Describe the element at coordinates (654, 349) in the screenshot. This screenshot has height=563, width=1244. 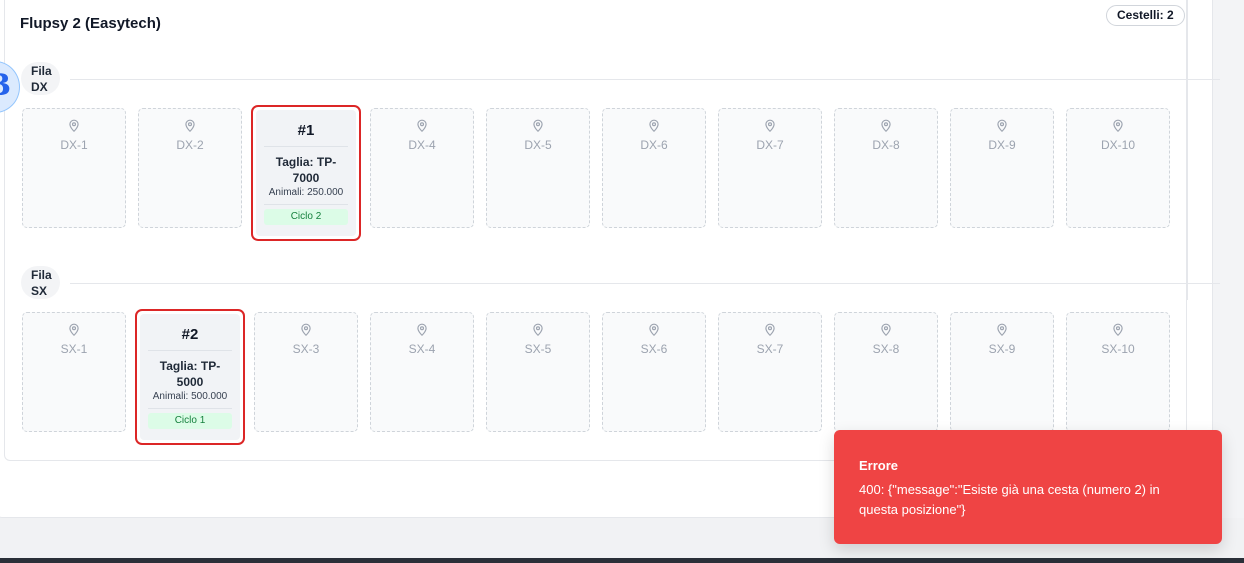
I see `slot-label: SX-6` at that location.